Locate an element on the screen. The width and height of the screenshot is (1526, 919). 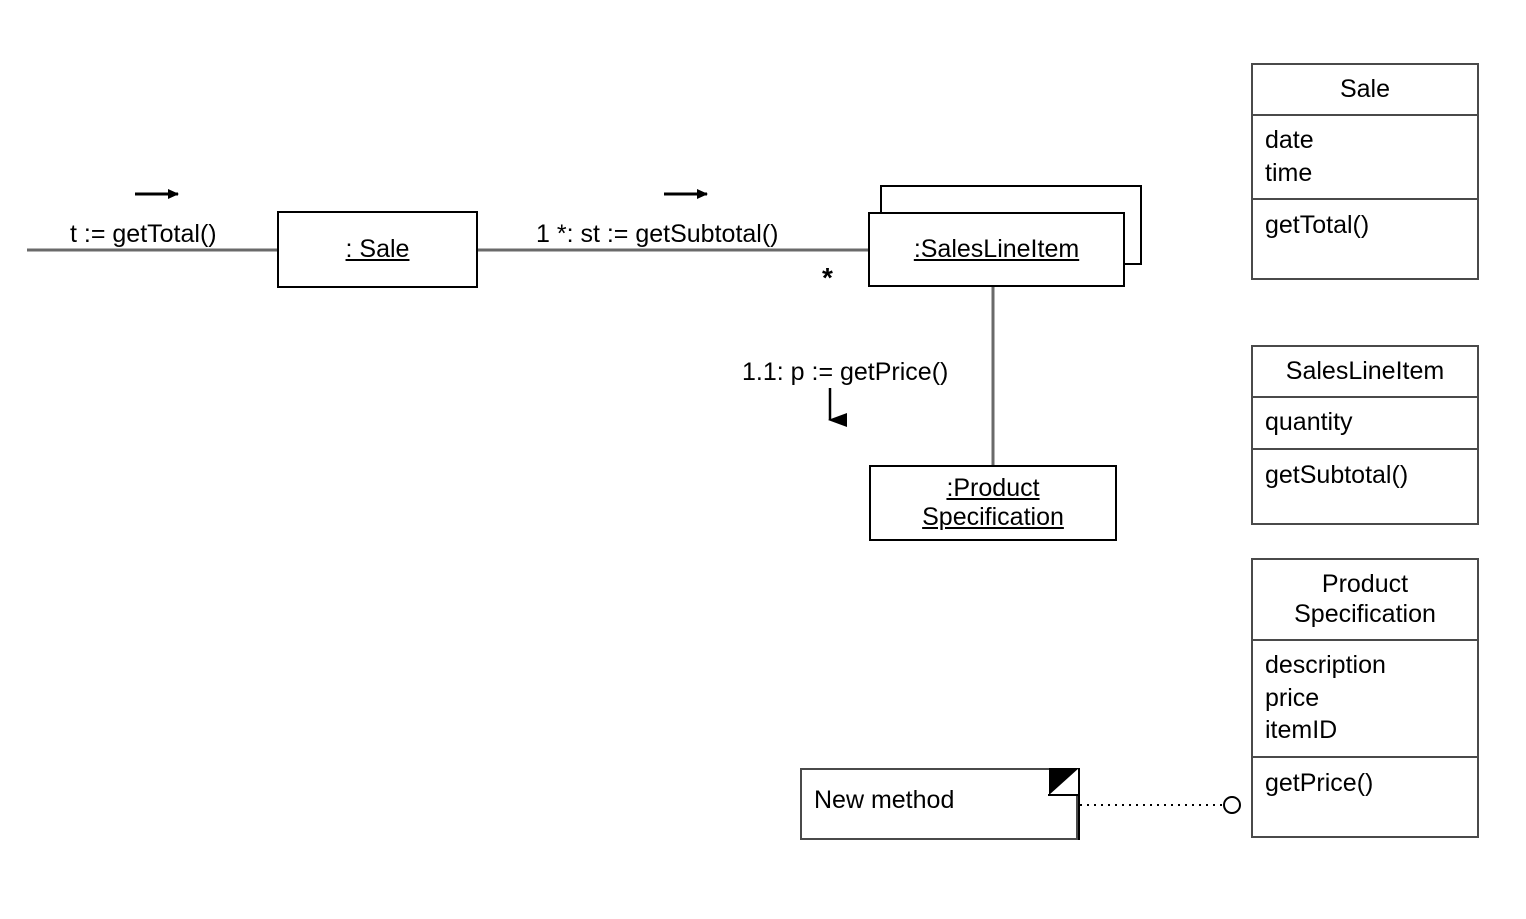
object-box-salesLineItem: :SalesLineItem is located at coordinates (996, 249).